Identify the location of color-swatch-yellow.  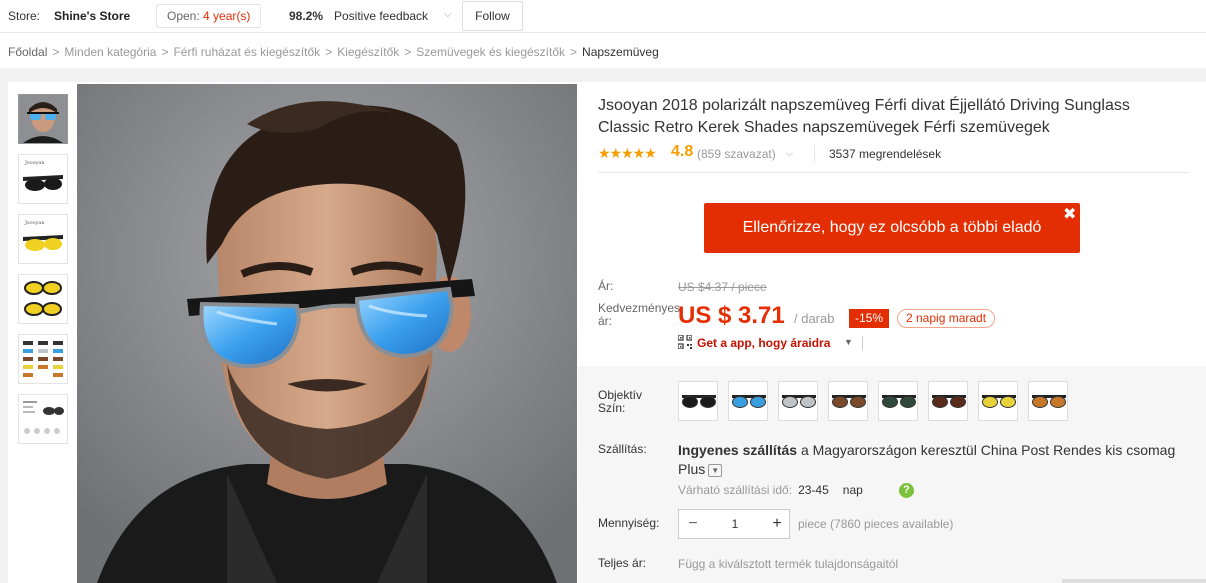
(998, 401).